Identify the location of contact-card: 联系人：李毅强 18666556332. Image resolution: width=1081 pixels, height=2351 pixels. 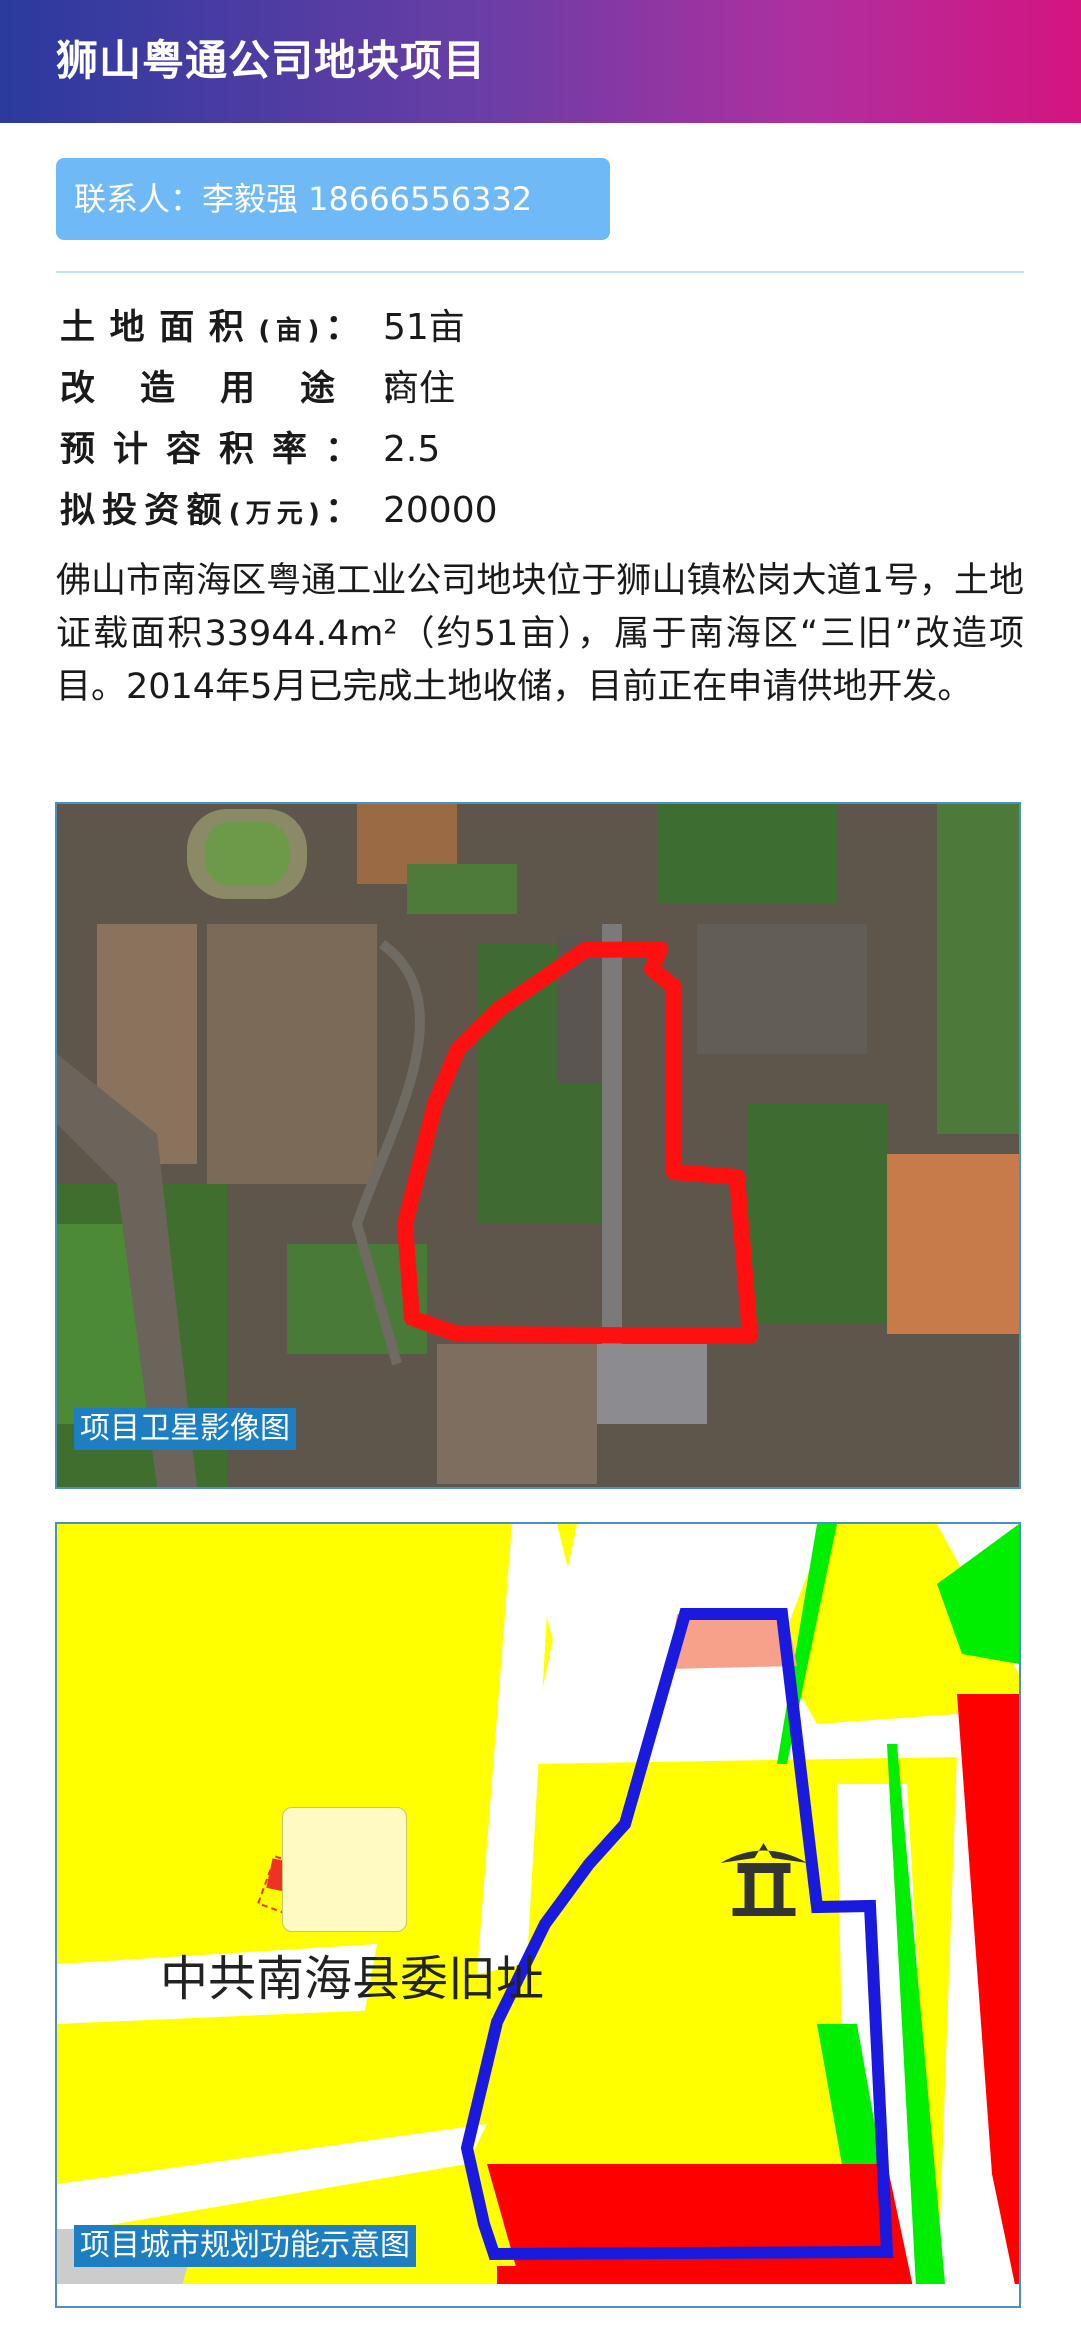
(333, 199).